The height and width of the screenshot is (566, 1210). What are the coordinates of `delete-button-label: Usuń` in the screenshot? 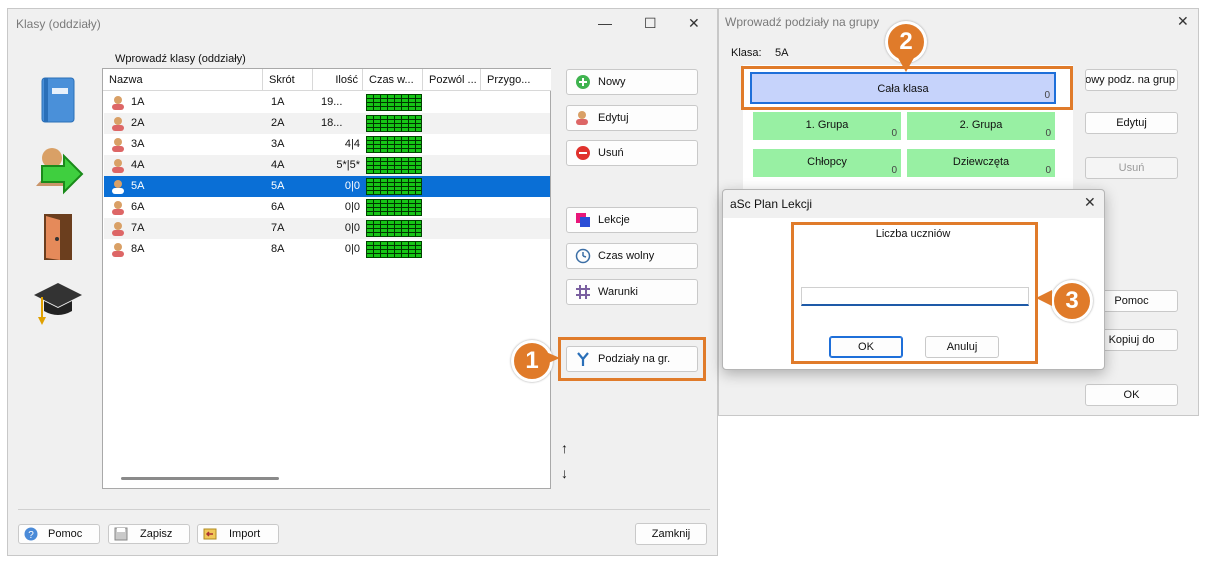 It's located at (611, 153).